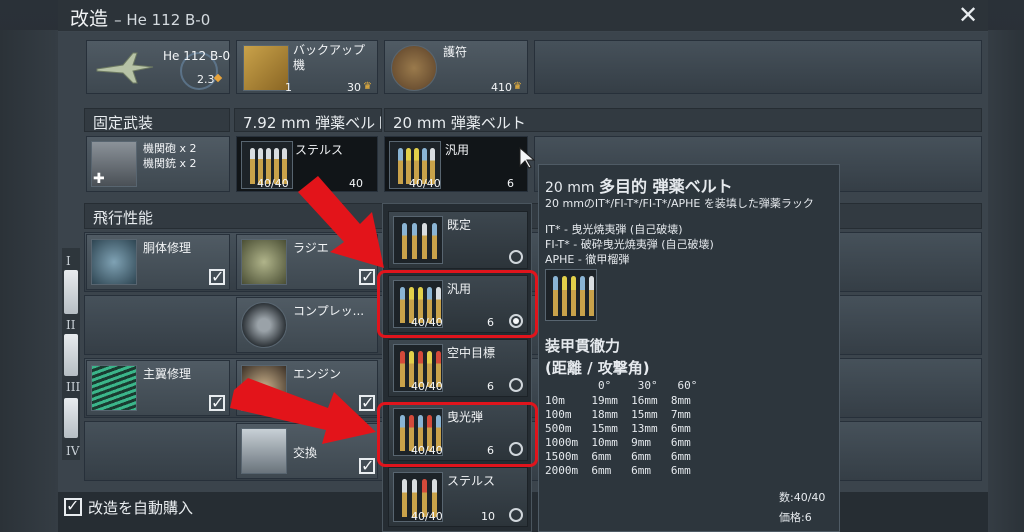 The width and height of the screenshot is (1024, 532). Describe the element at coordinates (414, 68) in the screenshot. I see `talisman-icon` at that location.